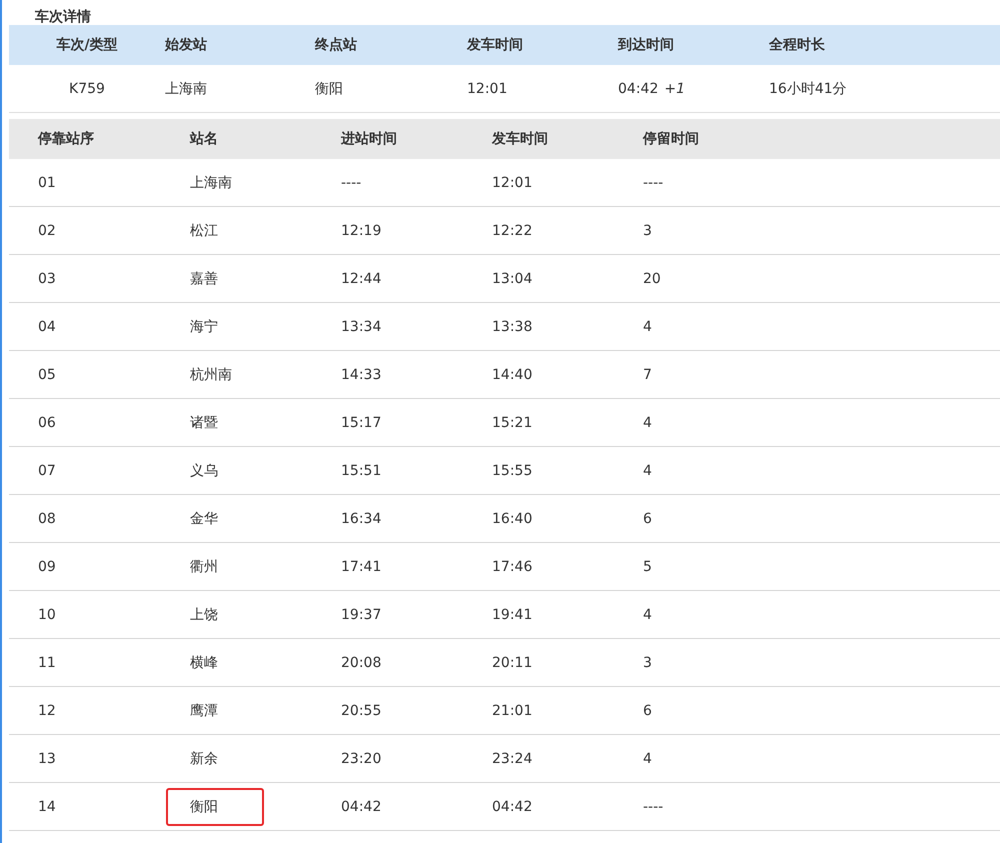 This screenshot has height=843, width=1000. What do you see at coordinates (361, 614) in the screenshot?
I see `table-cell: 19:37` at bounding box center [361, 614].